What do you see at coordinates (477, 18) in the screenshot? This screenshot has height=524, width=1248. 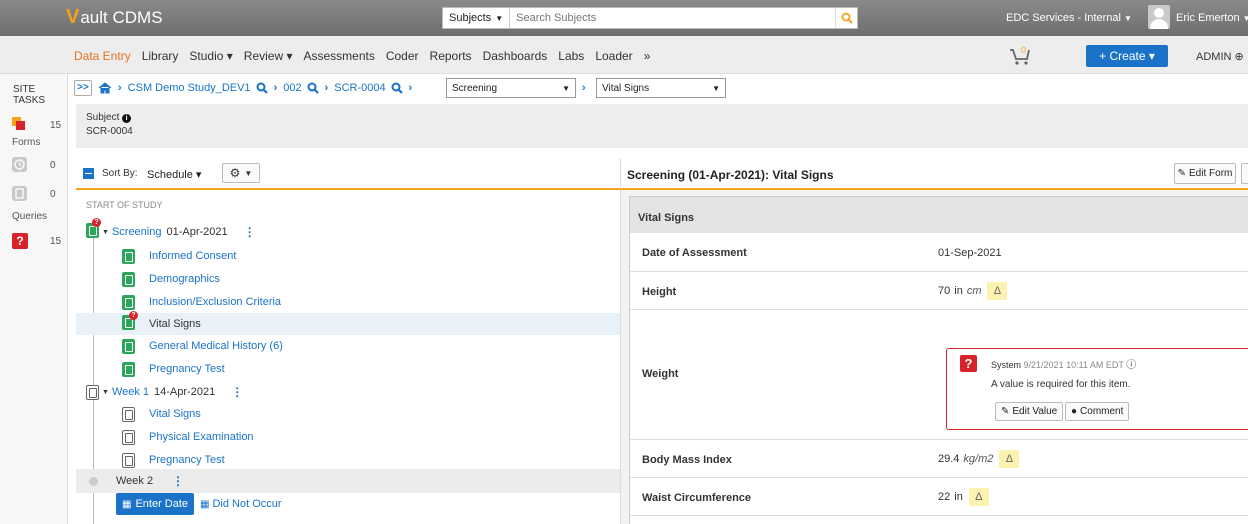 I see `search-scope-dropdown: Subjects ▼` at bounding box center [477, 18].